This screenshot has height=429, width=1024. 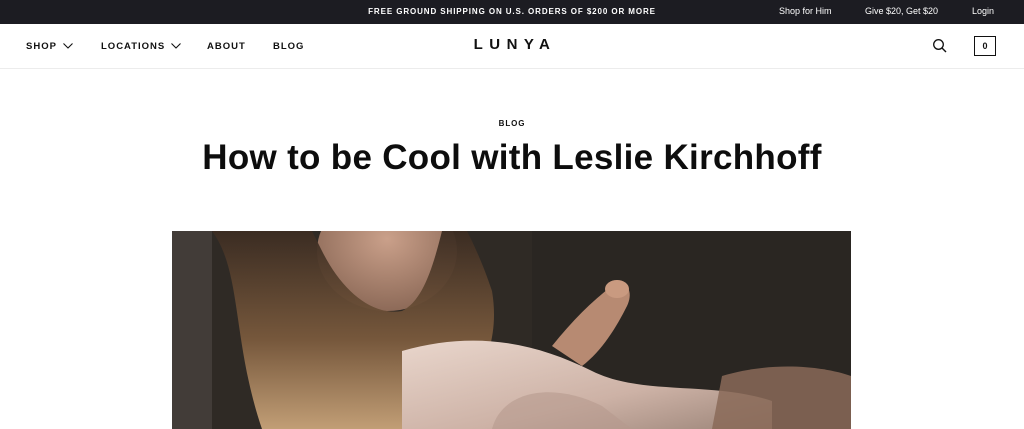 I want to click on cart-count: 0, so click(x=985, y=46).